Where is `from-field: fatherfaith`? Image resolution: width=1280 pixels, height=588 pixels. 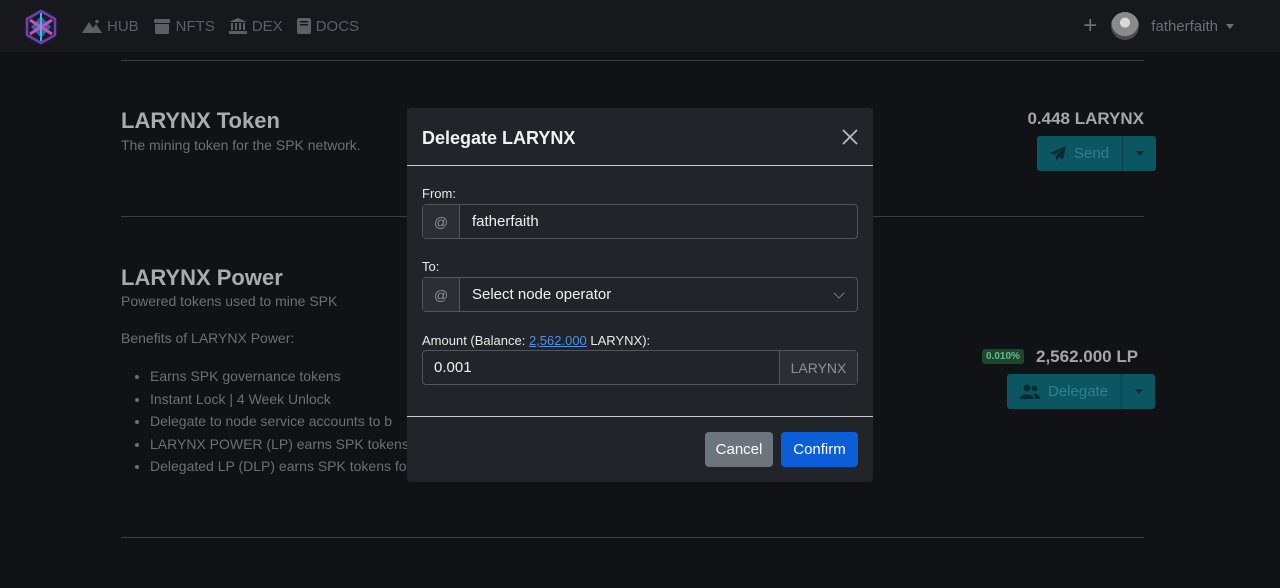 from-field: fatherfaith is located at coordinates (658, 221).